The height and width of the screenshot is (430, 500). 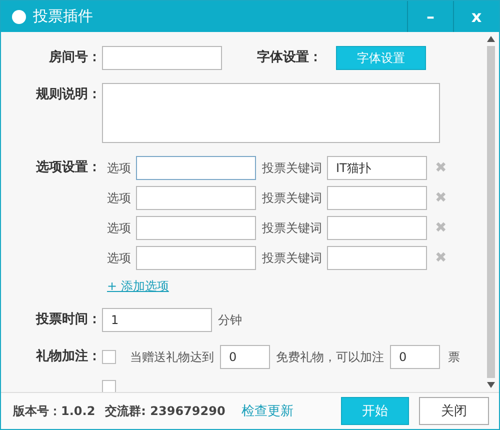 I want to click on add-option-link: + 添加选项, so click(x=277, y=286).